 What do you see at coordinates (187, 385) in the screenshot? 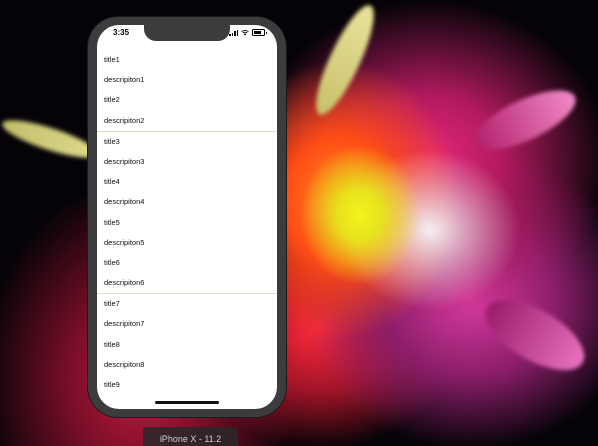
I see `table-row: title9` at bounding box center [187, 385].